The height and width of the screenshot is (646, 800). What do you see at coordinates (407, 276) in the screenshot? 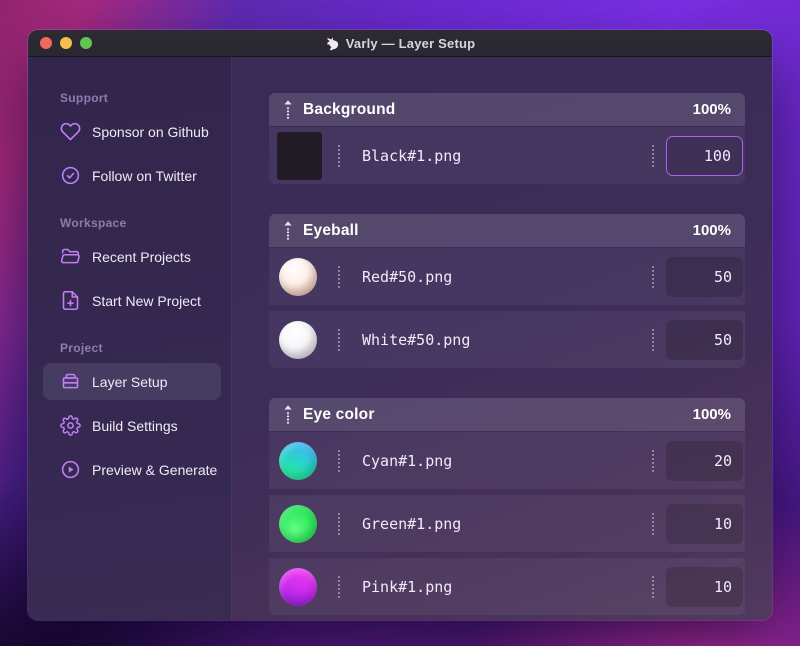
I see `layer-filename: Red#50.png` at bounding box center [407, 276].